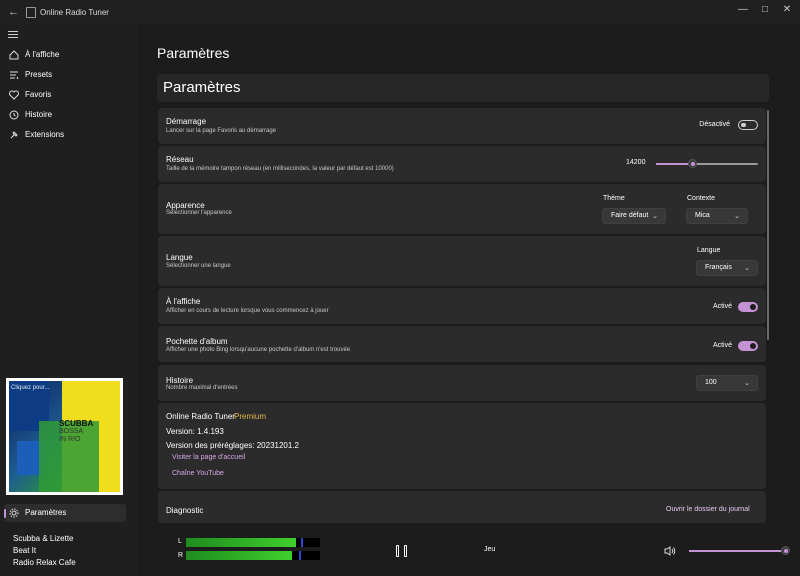 This screenshot has height=576, width=800. Describe the element at coordinates (65, 513) in the screenshot. I see `sidebar-item-settings: Paramètres` at that location.